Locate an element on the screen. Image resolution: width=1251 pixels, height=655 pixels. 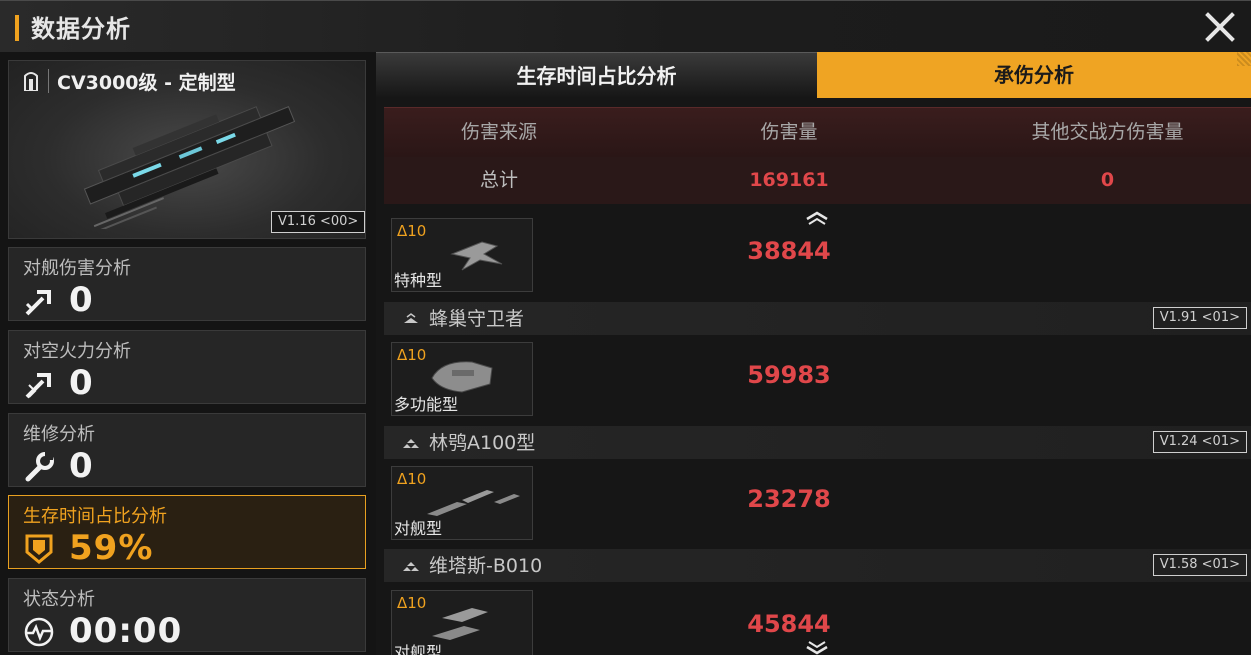
scroll-down-icon is located at coordinates (817, 648).